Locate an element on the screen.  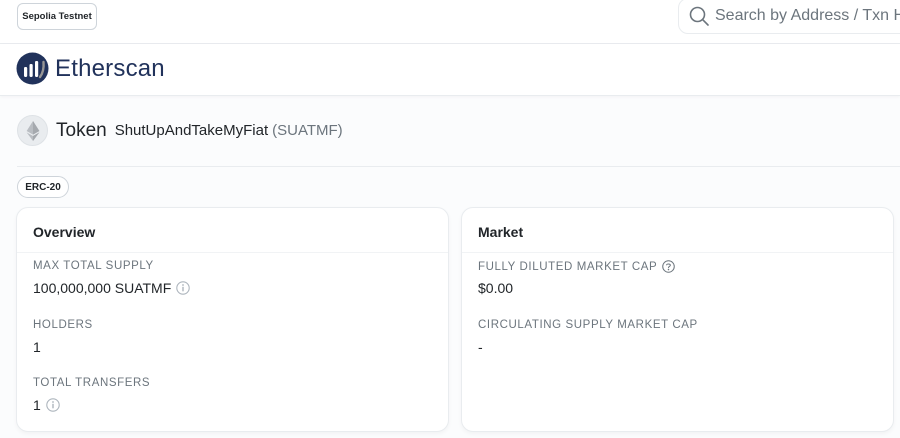
etherscan-logo: Etherscan is located at coordinates (90, 68).